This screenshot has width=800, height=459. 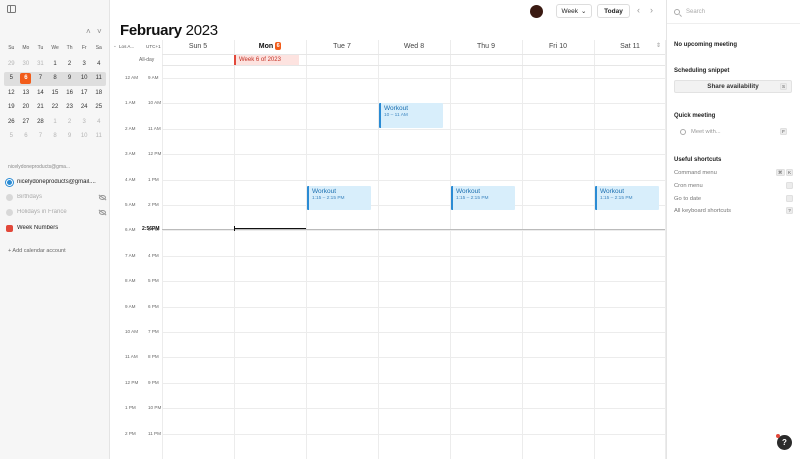 What do you see at coordinates (40, 122) in the screenshot?
I see `mini-calendar-day: 28` at bounding box center [40, 122].